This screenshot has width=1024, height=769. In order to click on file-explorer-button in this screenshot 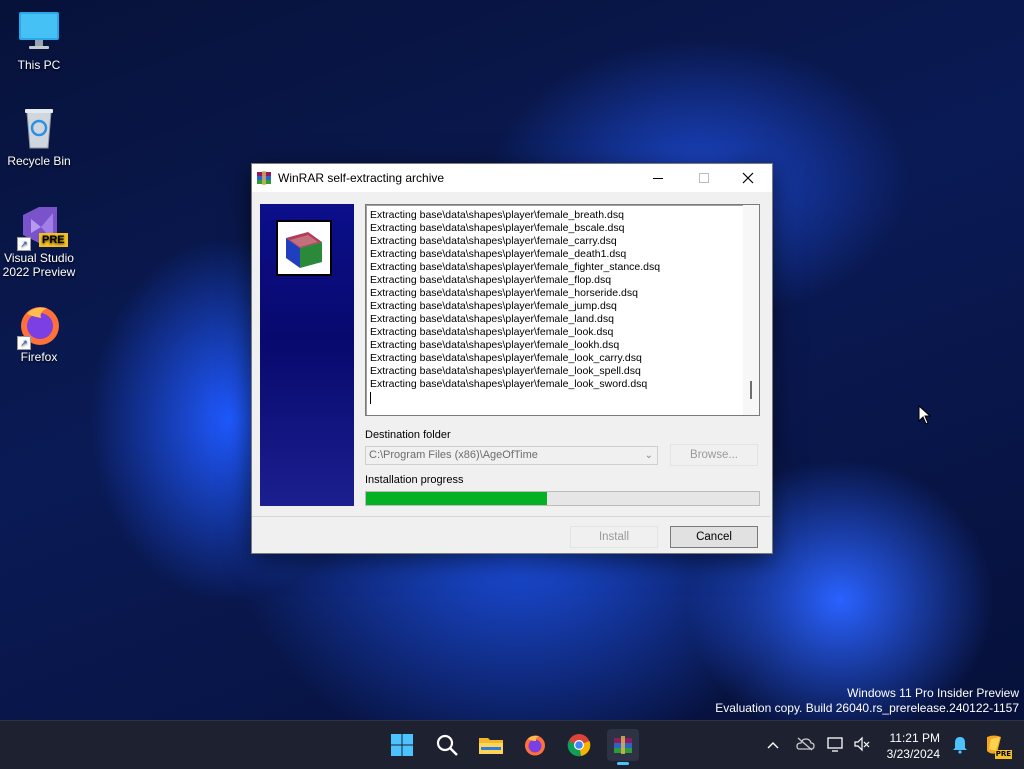, I will do `click(491, 745)`.